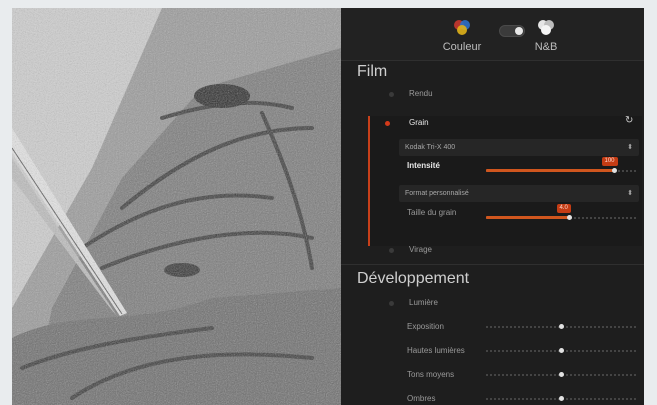  What do you see at coordinates (372, 71) in the screenshot?
I see `section-title-film: Film` at bounding box center [372, 71].